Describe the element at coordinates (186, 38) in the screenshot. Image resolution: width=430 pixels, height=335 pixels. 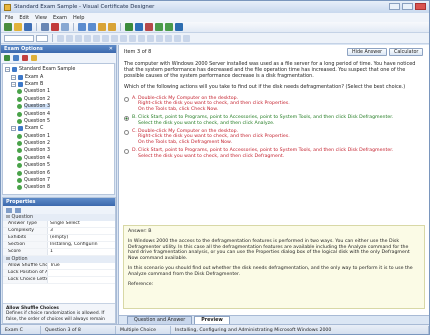
I see `spellcheck-icon` at that location.